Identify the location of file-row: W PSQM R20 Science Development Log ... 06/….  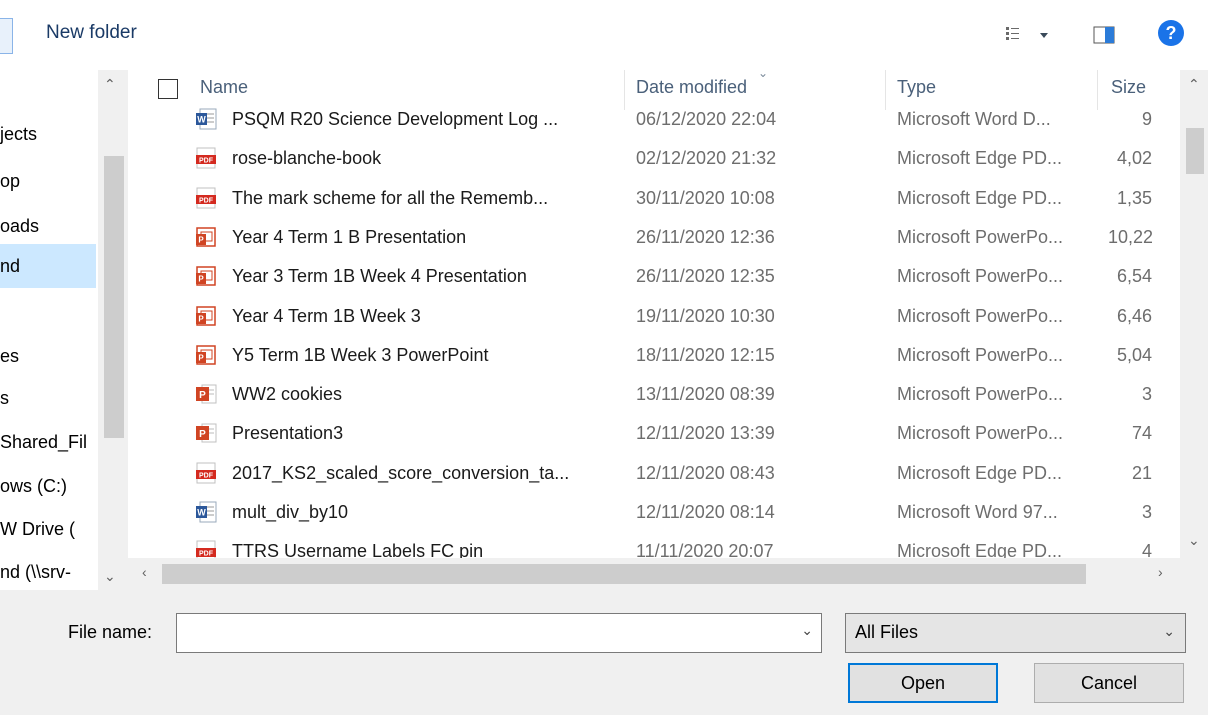
(654, 120).